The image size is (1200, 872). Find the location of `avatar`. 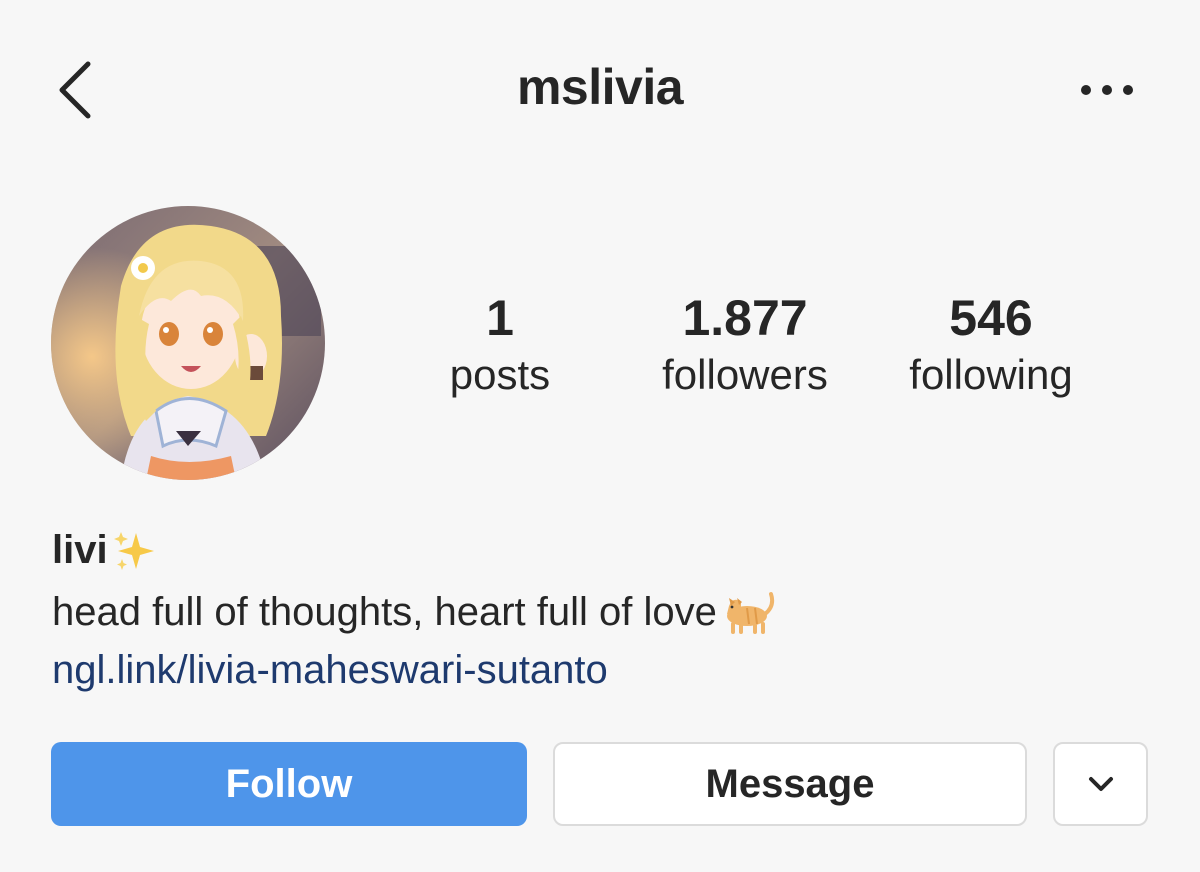

avatar is located at coordinates (188, 343).